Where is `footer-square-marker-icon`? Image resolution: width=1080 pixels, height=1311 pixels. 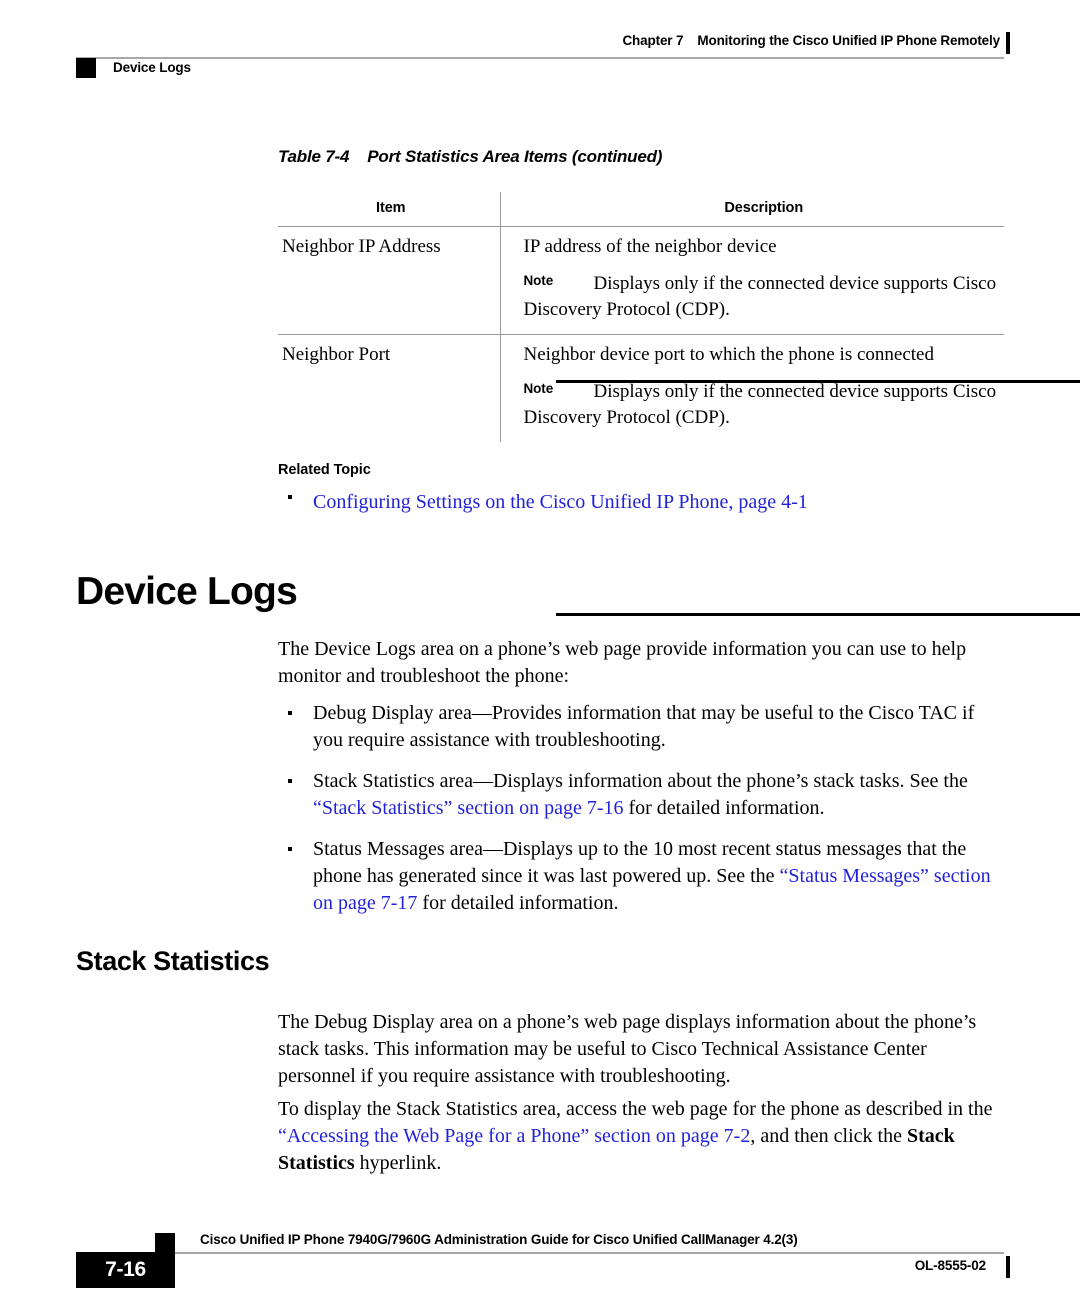 footer-square-marker-icon is located at coordinates (165, 1243).